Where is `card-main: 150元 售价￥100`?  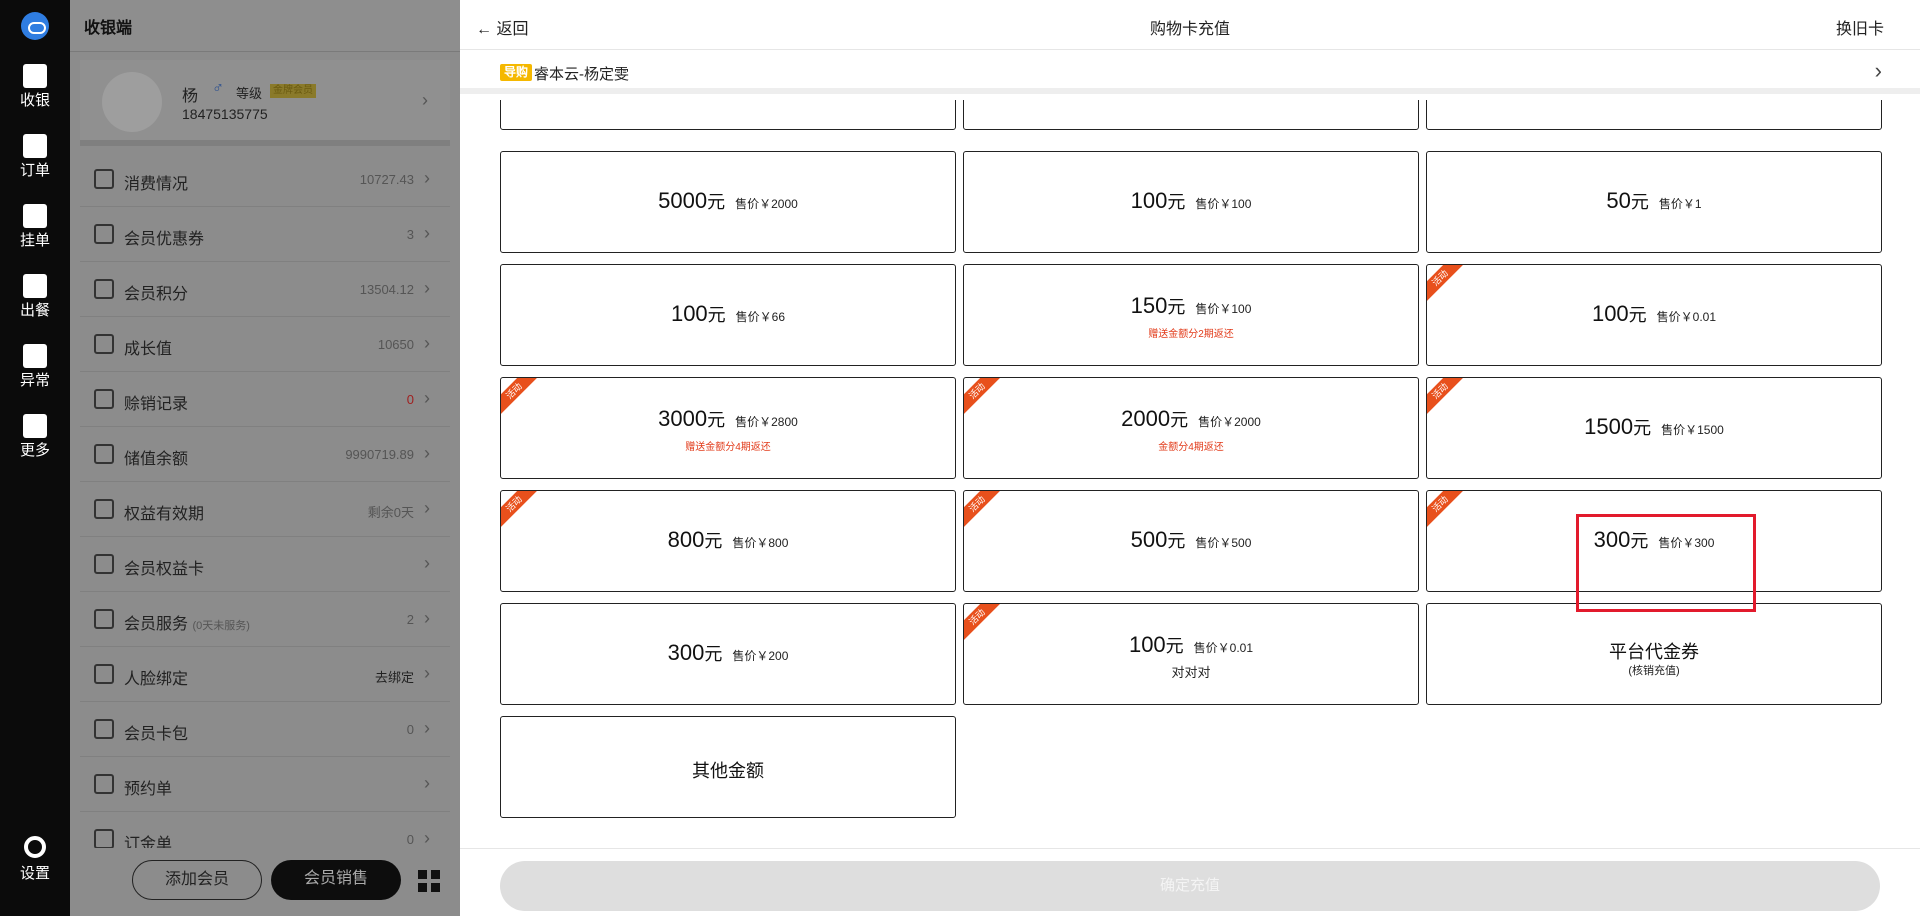
card-main: 150元 售价￥100 is located at coordinates (1191, 306).